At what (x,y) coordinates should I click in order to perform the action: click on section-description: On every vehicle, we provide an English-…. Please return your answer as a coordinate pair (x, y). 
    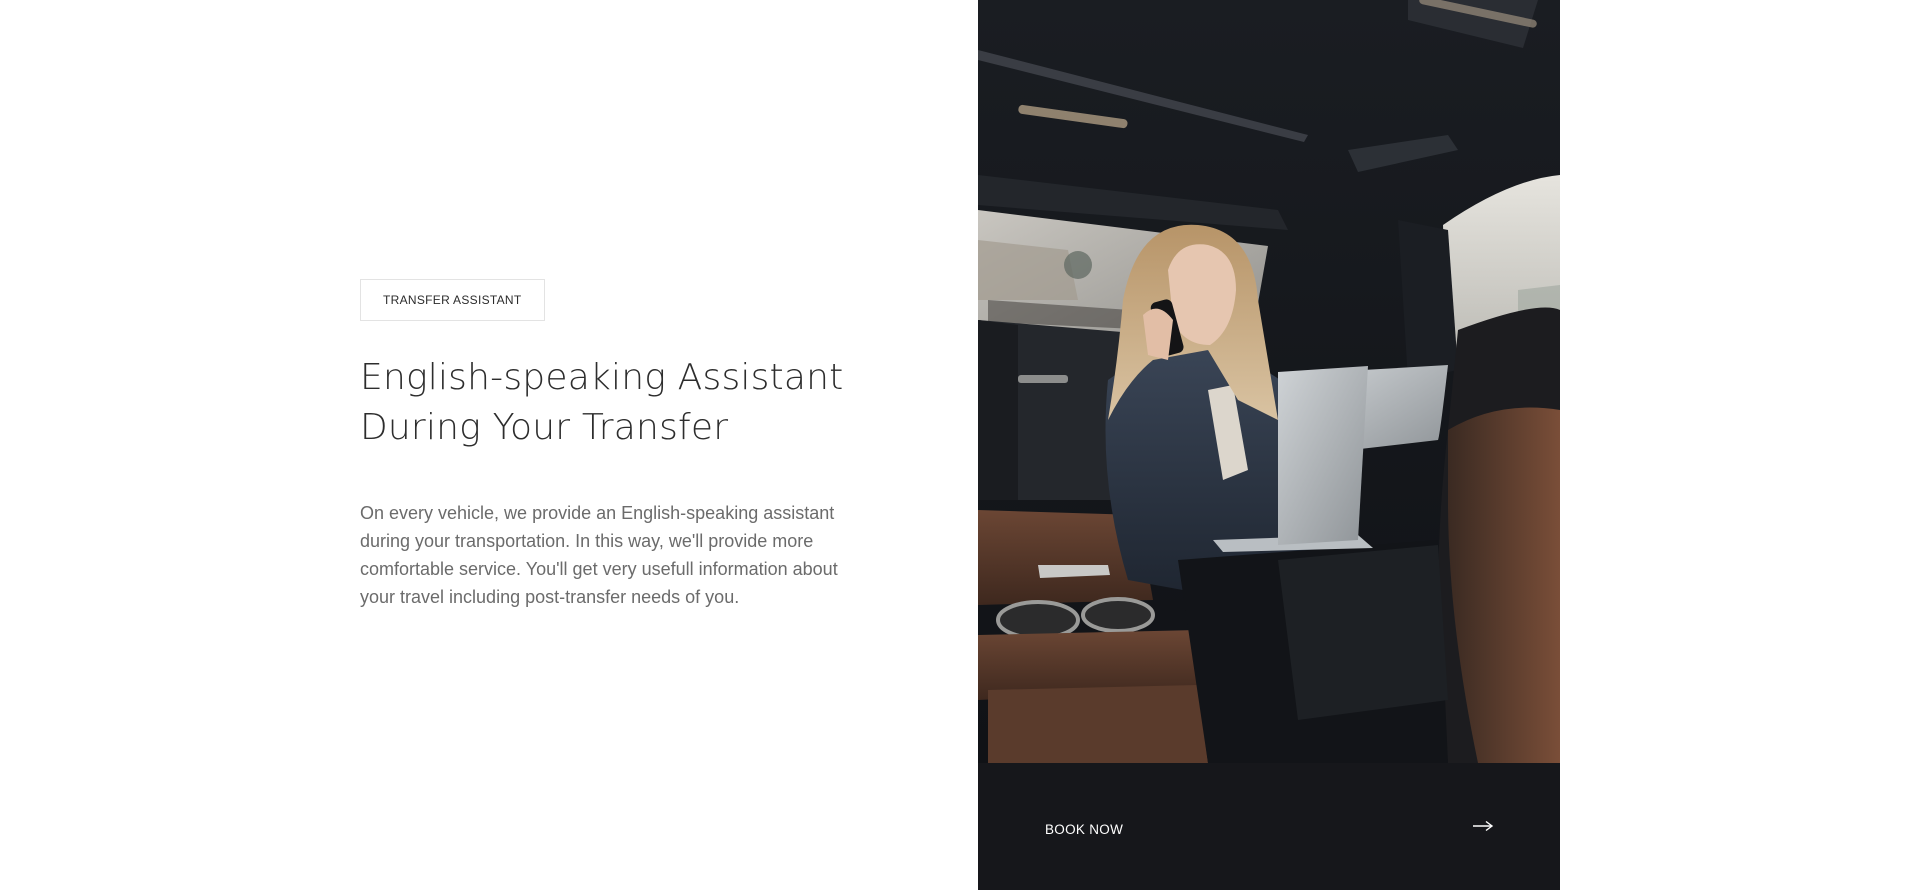
    Looking at the image, I should click on (599, 555).